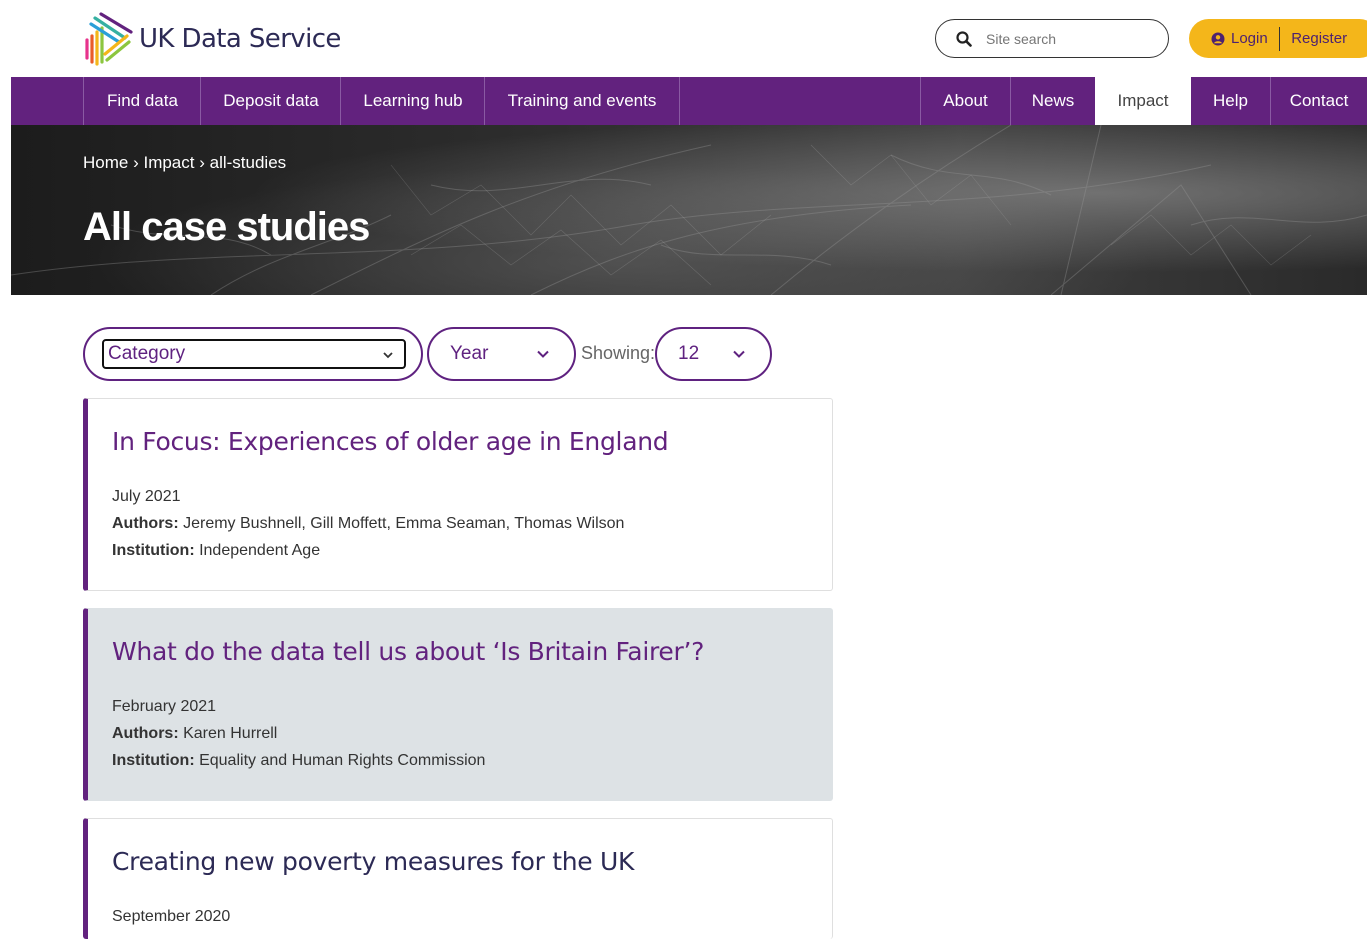 This screenshot has height=939, width=1367. I want to click on site-header: UK Data Service Login Register, so click(683, 38).